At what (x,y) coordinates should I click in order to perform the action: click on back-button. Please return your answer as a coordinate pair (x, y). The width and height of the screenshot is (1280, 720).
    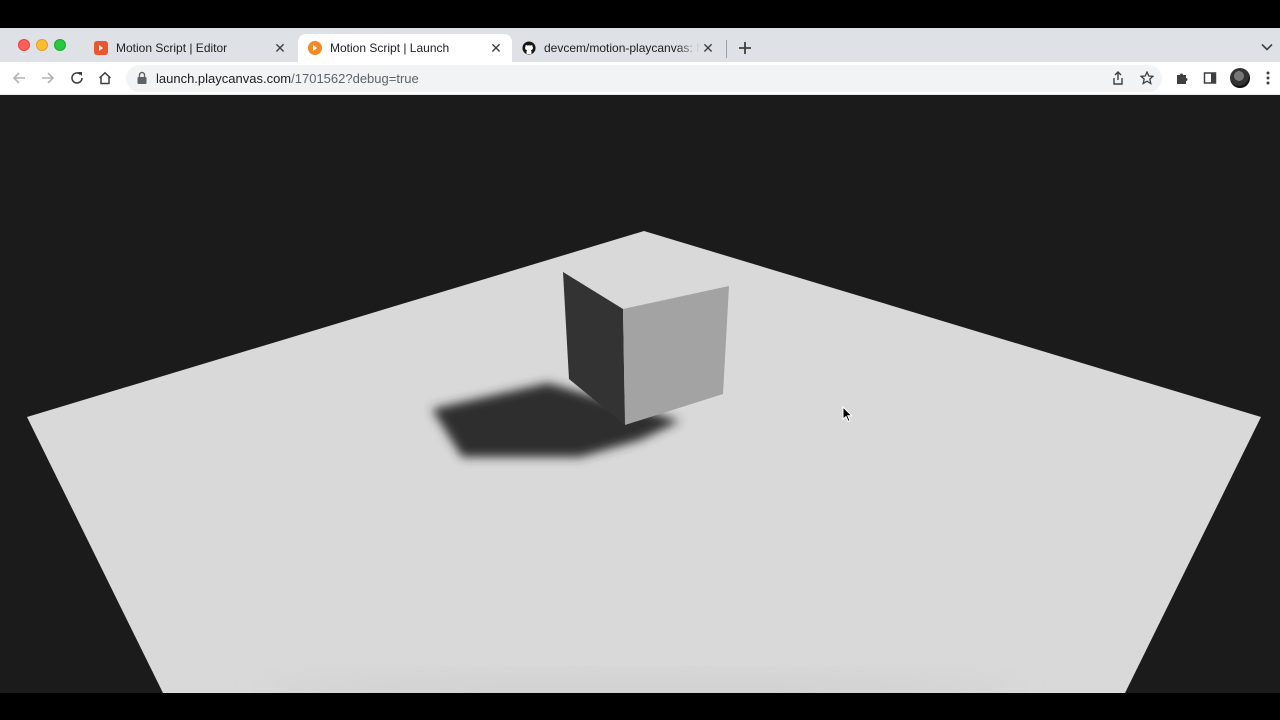
    Looking at the image, I should click on (19, 78).